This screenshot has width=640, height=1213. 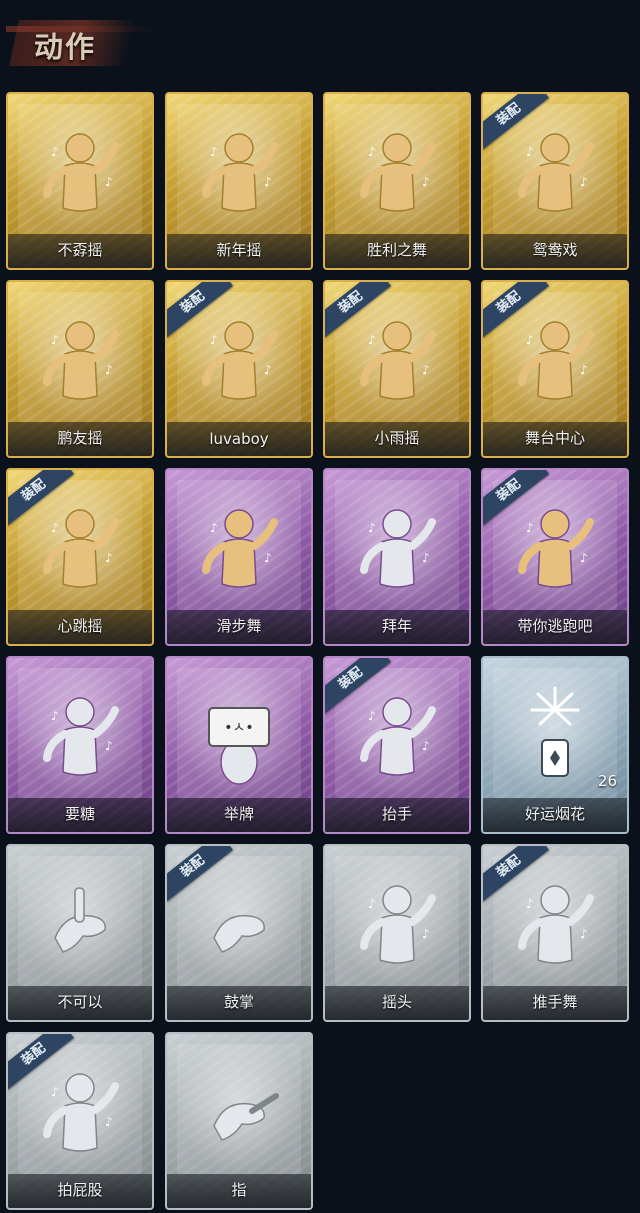 I want to click on emote-card: ♪ ♪ luvaboy 装配, so click(x=239, y=369).